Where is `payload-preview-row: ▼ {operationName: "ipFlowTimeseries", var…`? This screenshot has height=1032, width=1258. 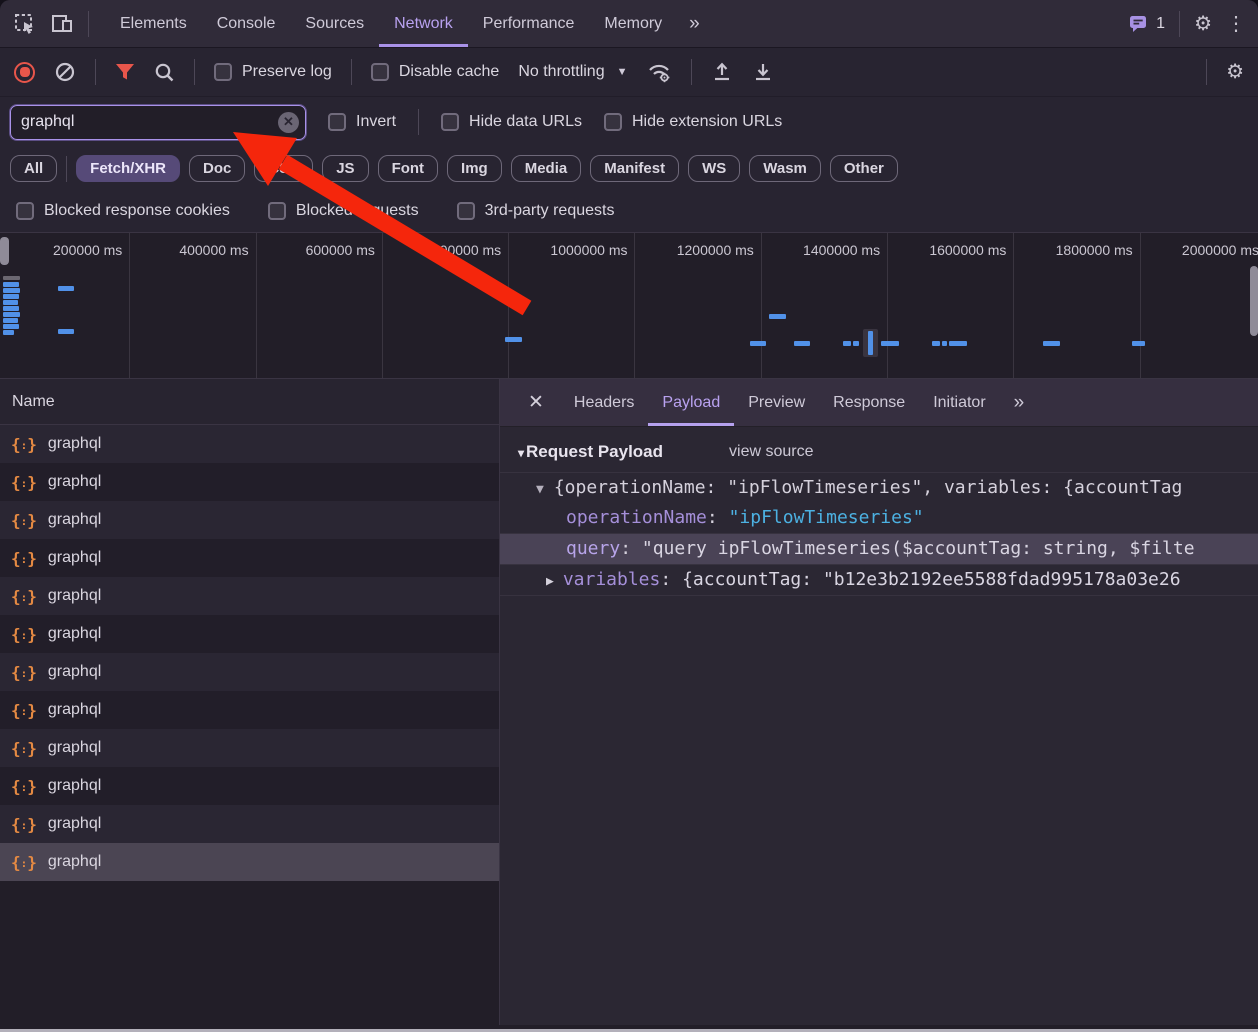 payload-preview-row: ▼ {operationName: "ipFlowTimeseries", var… is located at coordinates (879, 487).